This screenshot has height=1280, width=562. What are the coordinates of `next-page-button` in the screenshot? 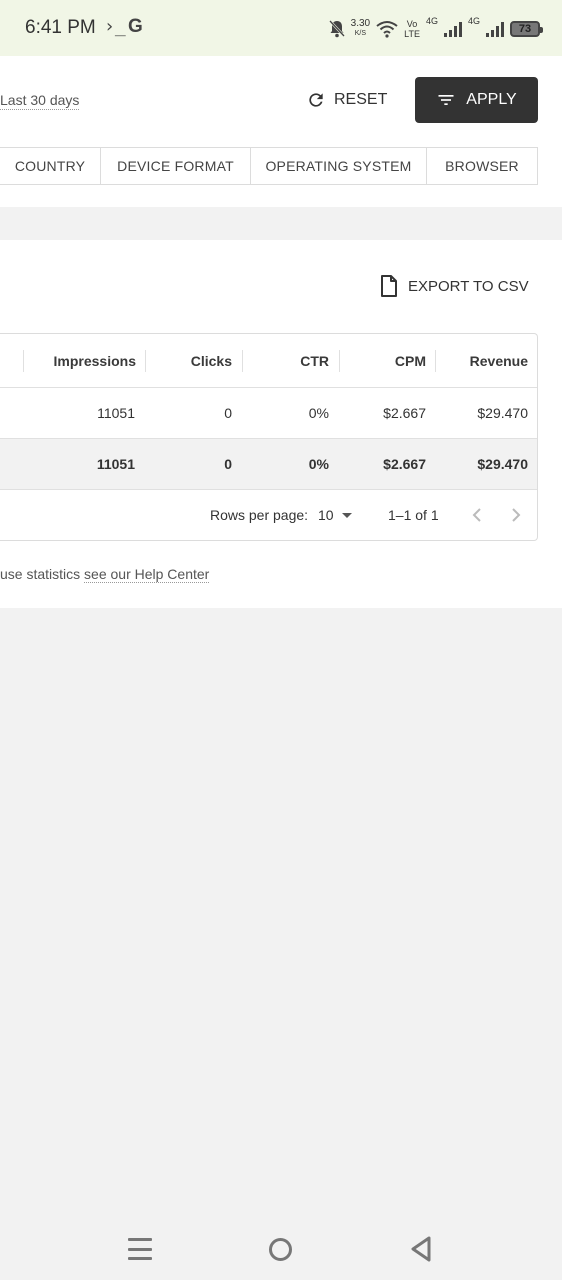 It's located at (516, 515).